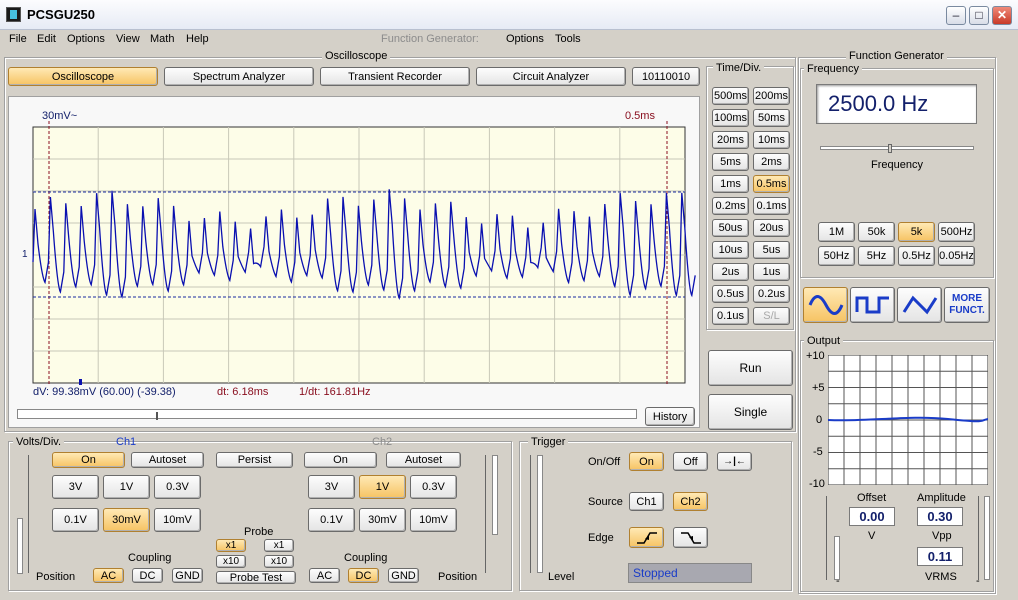 The width and height of the screenshot is (1018, 600). What do you see at coordinates (771, 206) in the screenshot?
I see `timediv-button: 0.1ms` at bounding box center [771, 206].